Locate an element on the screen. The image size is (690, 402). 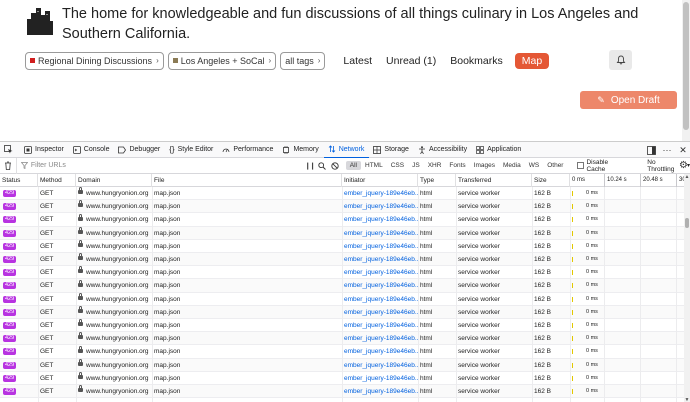
disable-cache-checkbox: Disable Cache is located at coordinates (602, 166).